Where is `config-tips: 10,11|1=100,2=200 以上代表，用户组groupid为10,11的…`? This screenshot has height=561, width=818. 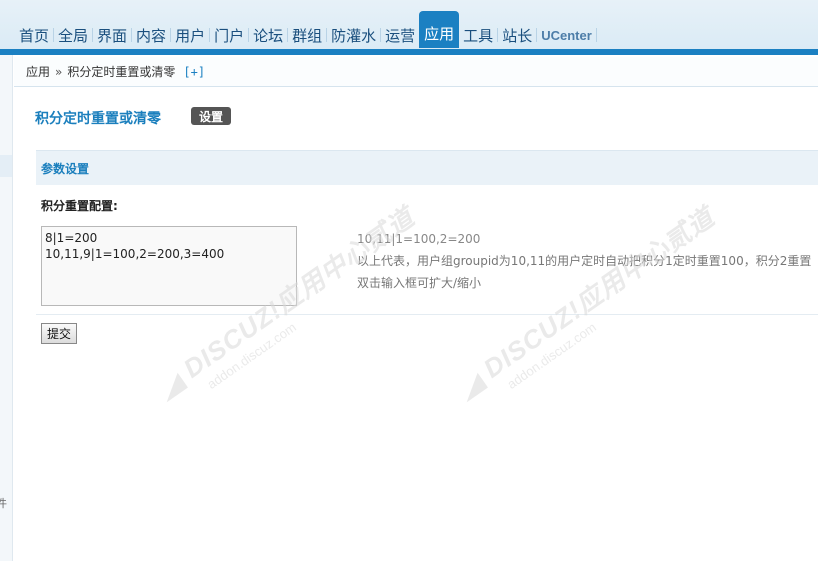
config-tips: 10,11|1=100,2=200 以上代表，用户组groupid为10,11的… is located at coordinates (584, 261).